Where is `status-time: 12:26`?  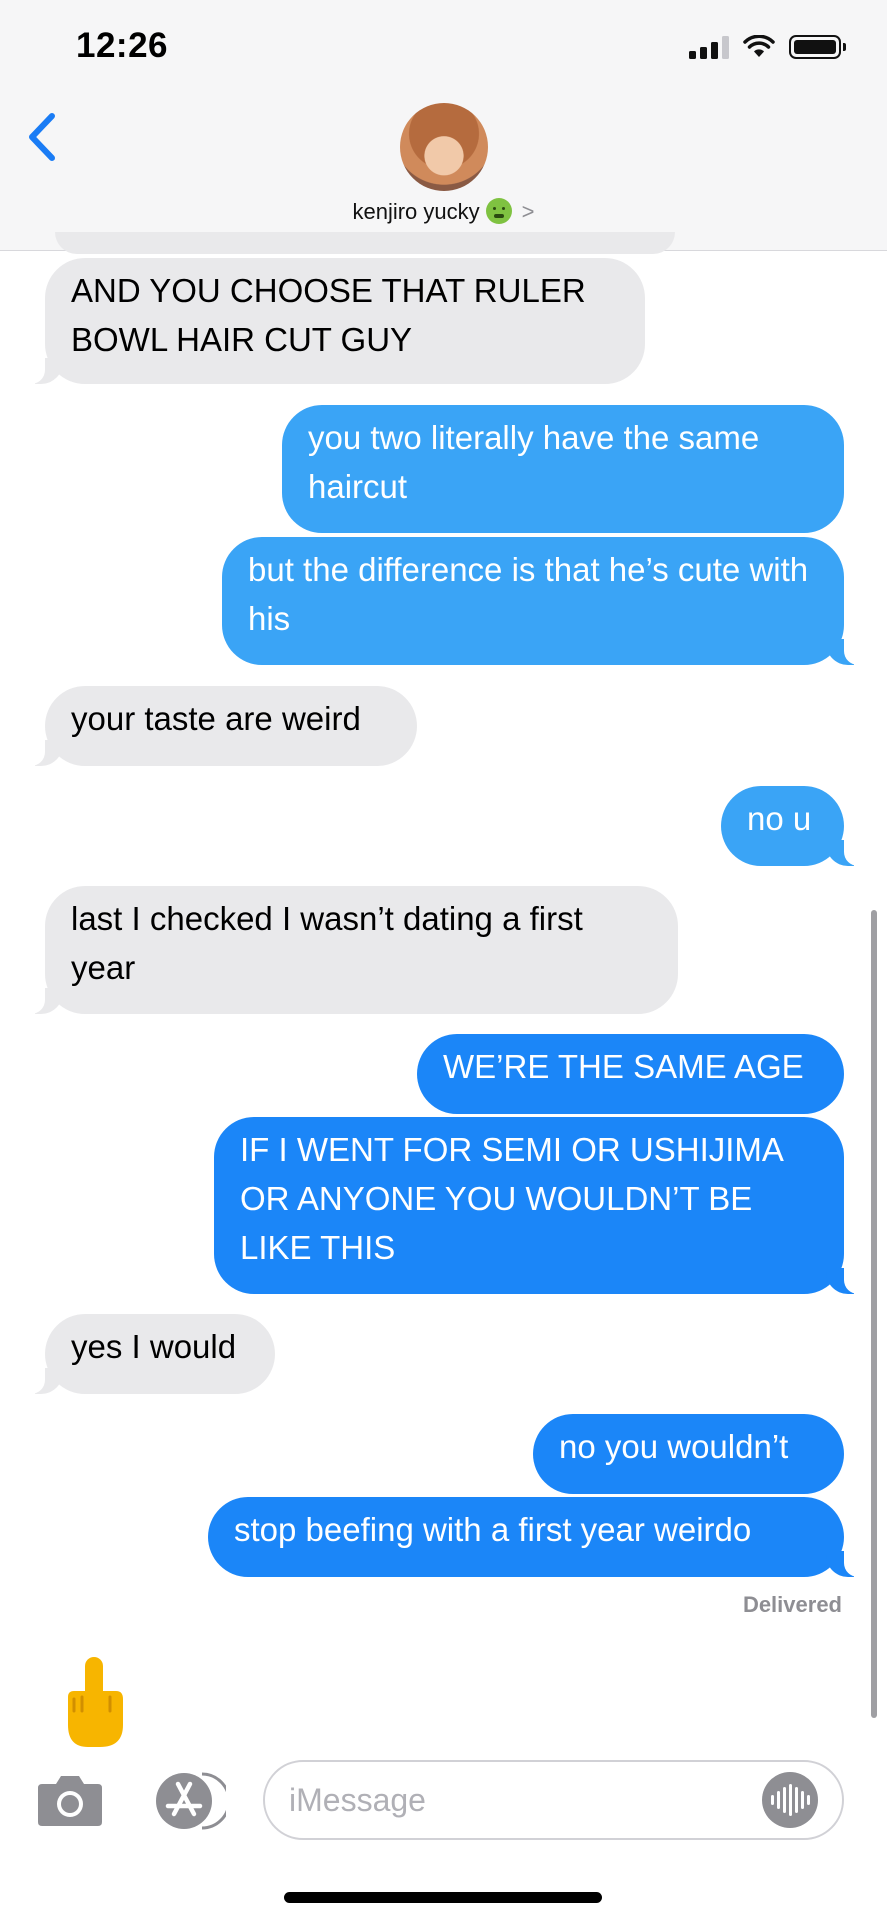
status-time: 12:26 is located at coordinates (122, 45).